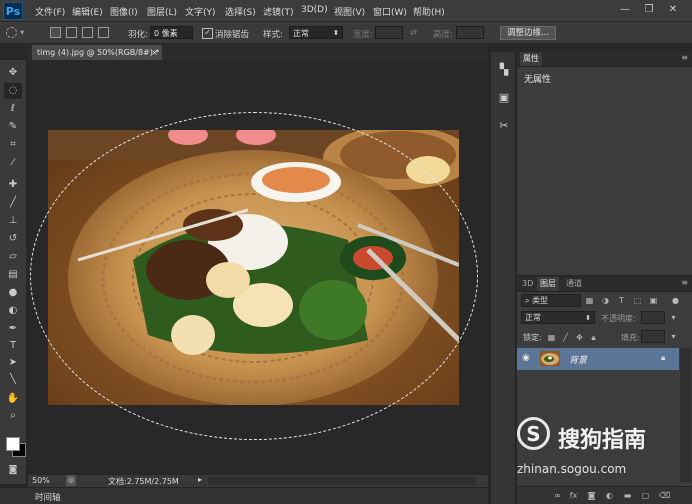 Image resolution: width=692 pixels, height=504 pixels. Describe the element at coordinates (71, 480) in the screenshot. I see `status-info-icon: ◎` at that location.